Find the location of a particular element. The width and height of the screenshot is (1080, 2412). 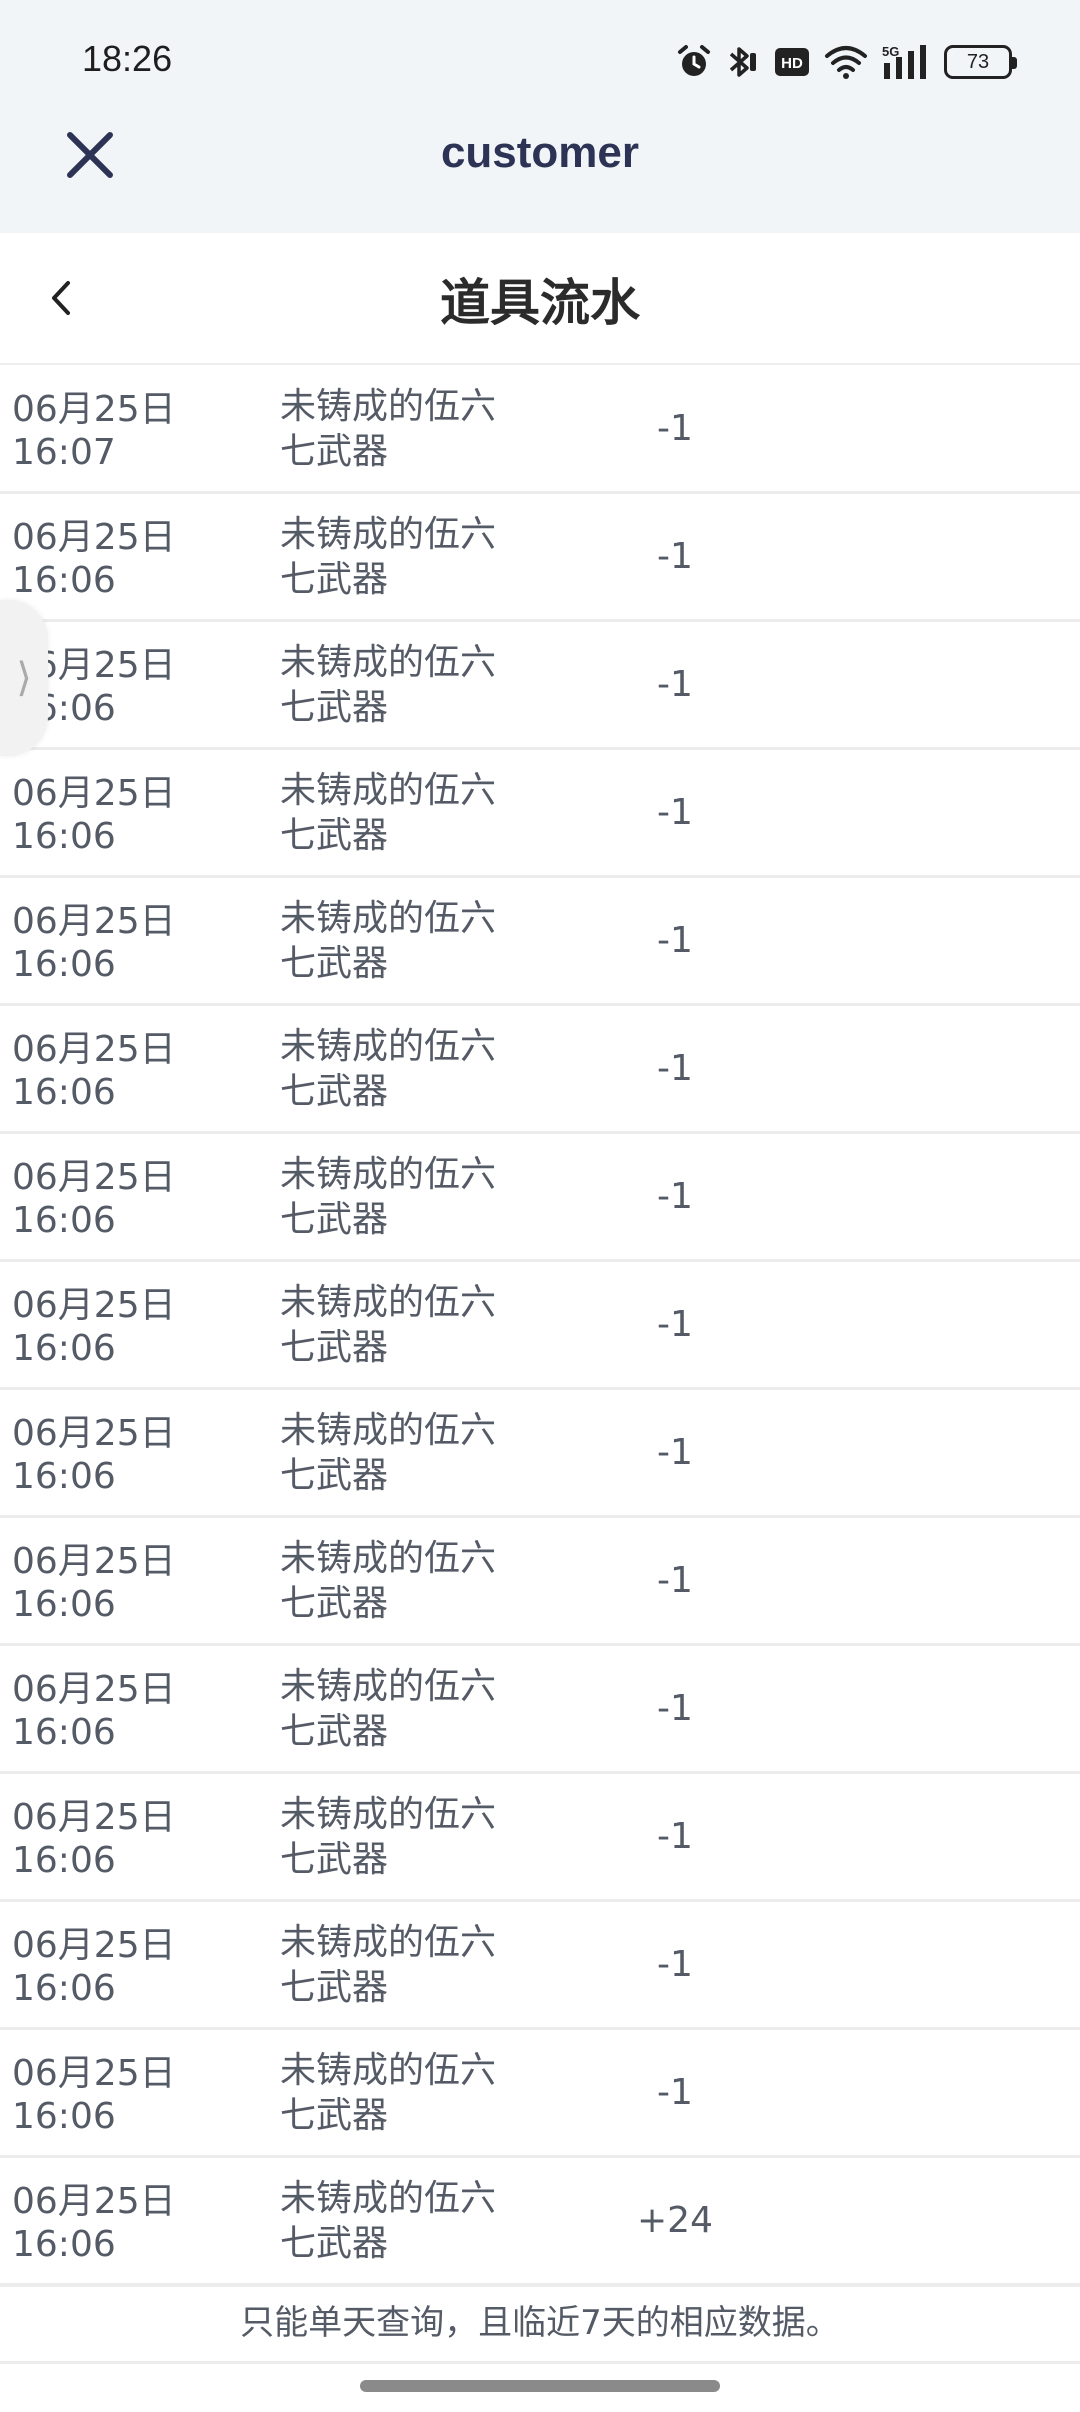

app-title: customer is located at coordinates (540, 152).